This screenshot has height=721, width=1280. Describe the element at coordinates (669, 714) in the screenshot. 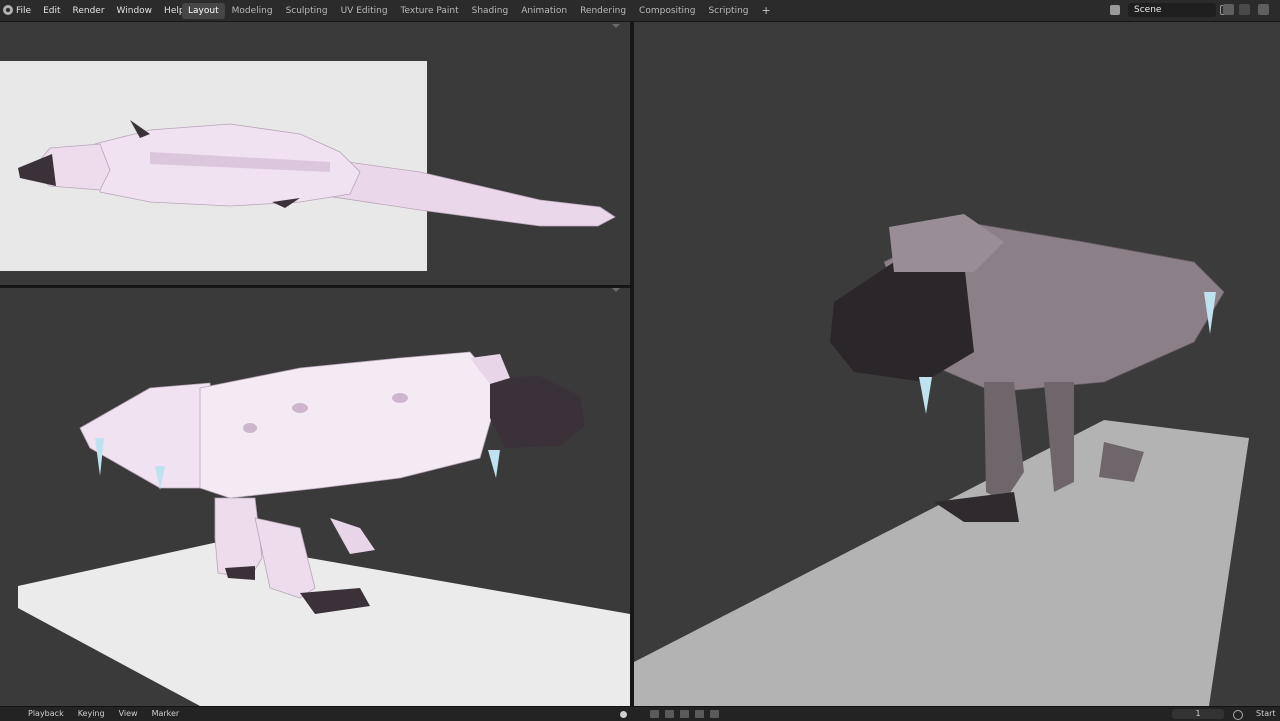

I see `play-reverse-icon` at that location.